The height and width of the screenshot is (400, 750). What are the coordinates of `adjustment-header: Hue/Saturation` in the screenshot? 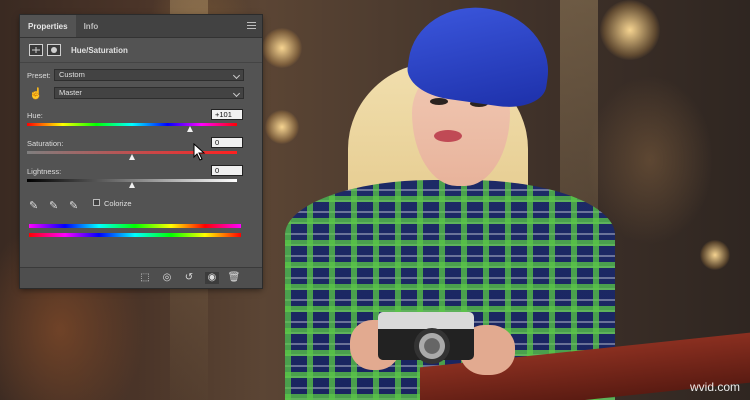 It's located at (141, 50).